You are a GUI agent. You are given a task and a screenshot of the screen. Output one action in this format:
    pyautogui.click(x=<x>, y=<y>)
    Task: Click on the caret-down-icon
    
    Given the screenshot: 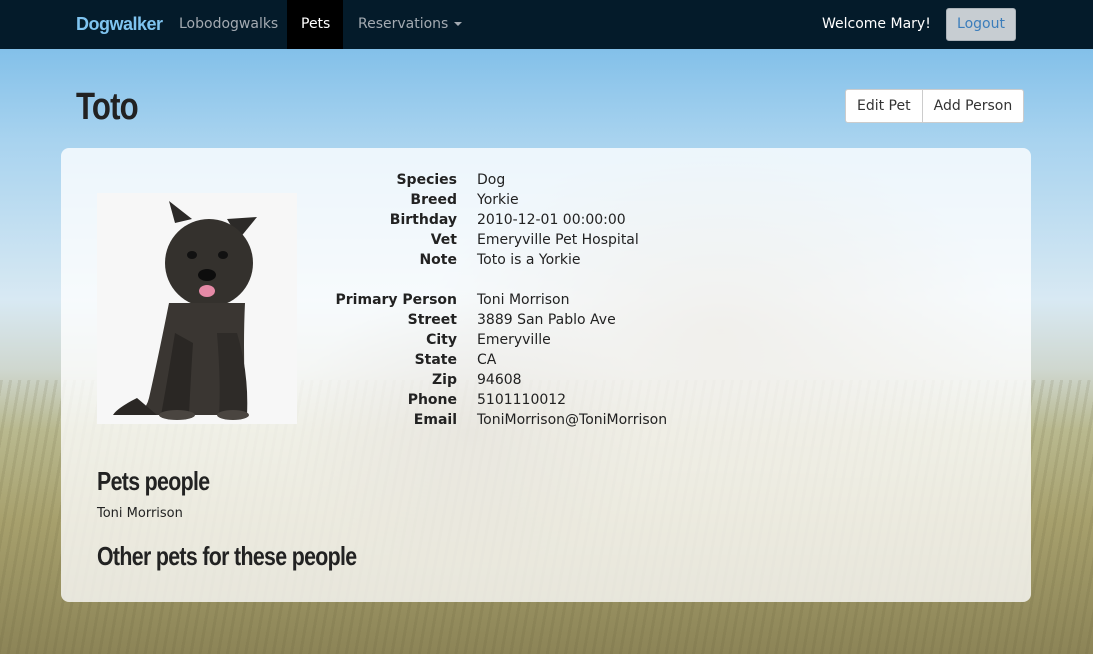 What is the action you would take?
    pyautogui.click(x=458, y=24)
    